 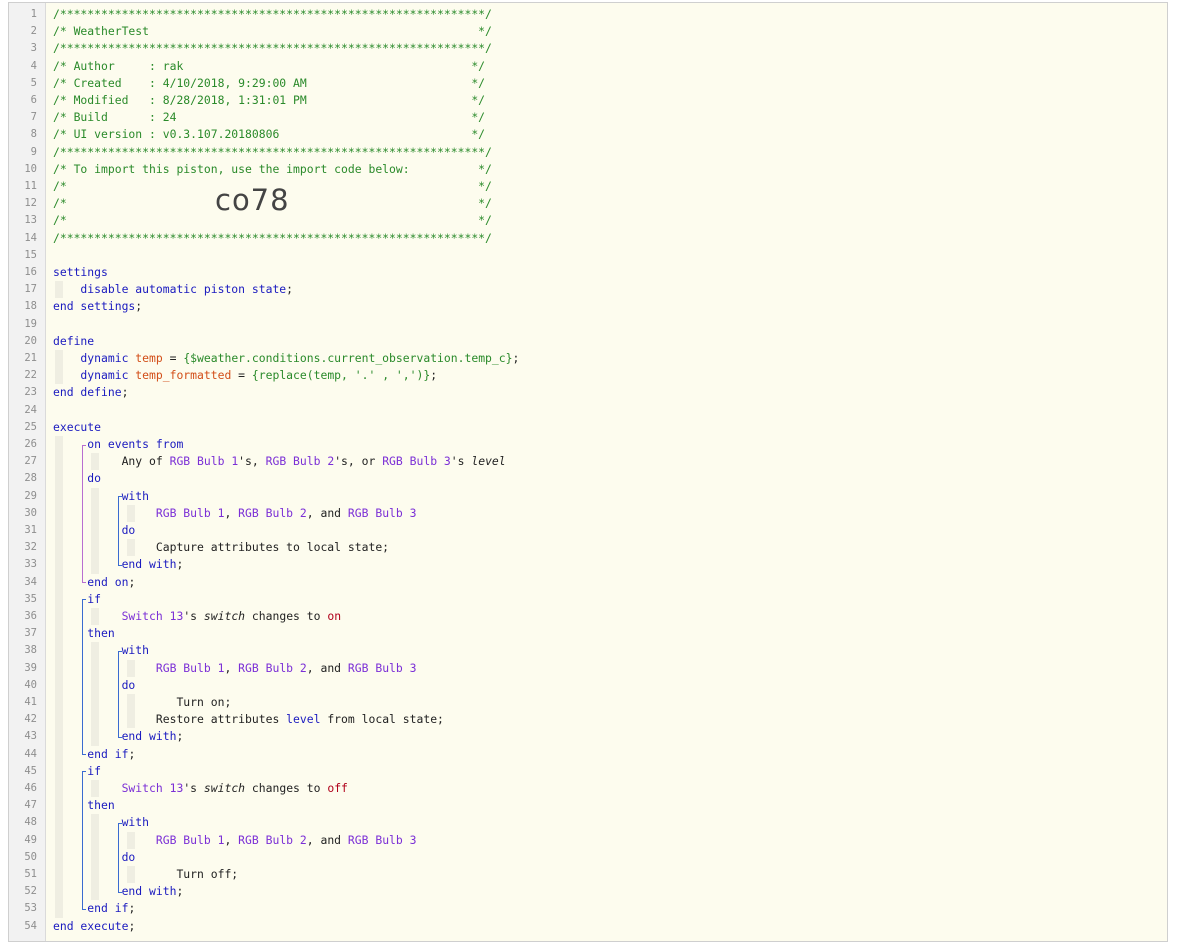 What do you see at coordinates (588, 306) in the screenshot?
I see `code-line: 18 end settings;` at bounding box center [588, 306].